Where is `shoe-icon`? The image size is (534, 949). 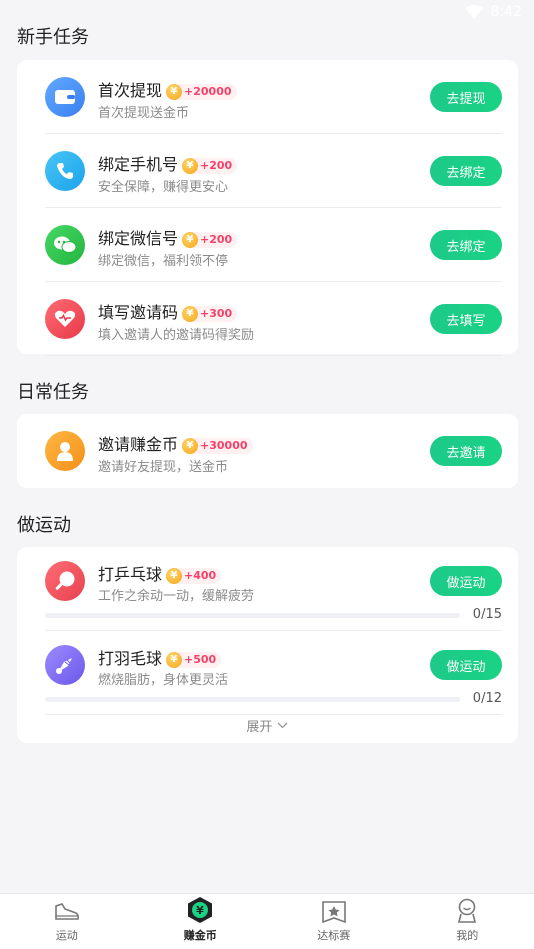 shoe-icon is located at coordinates (66, 911).